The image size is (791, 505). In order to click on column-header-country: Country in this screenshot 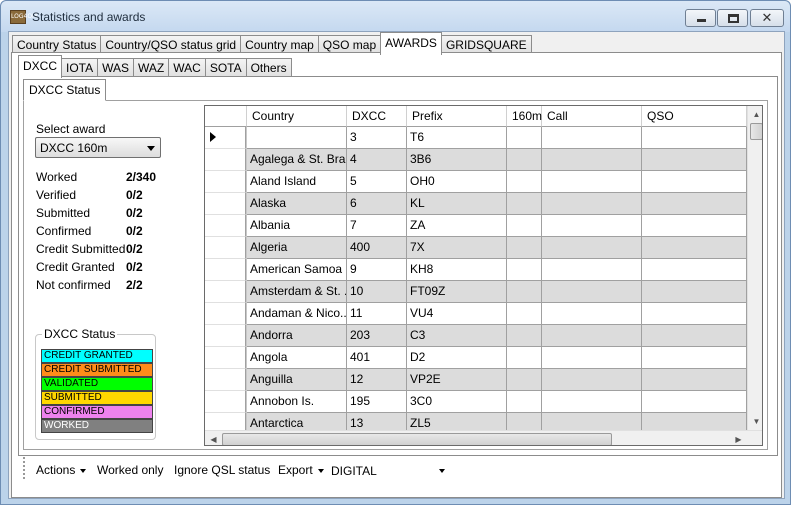, I will do `click(297, 116)`.